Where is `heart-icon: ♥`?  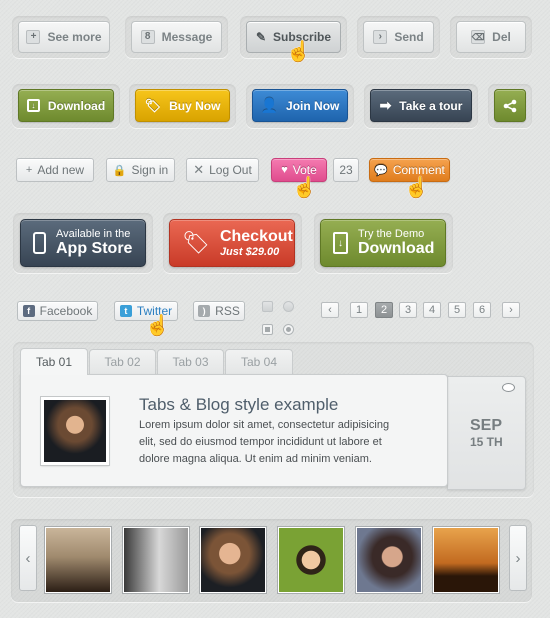 heart-icon: ♥ is located at coordinates (284, 170).